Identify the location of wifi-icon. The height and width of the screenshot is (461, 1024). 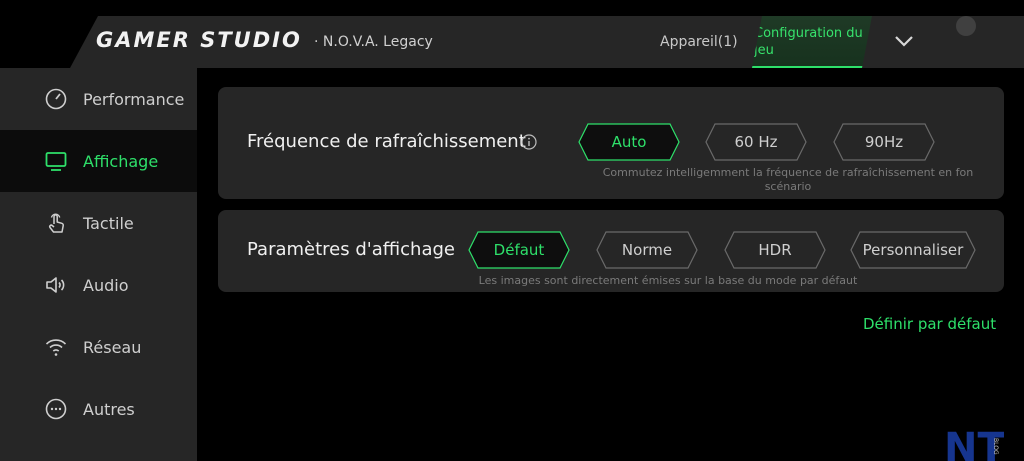
(56, 347).